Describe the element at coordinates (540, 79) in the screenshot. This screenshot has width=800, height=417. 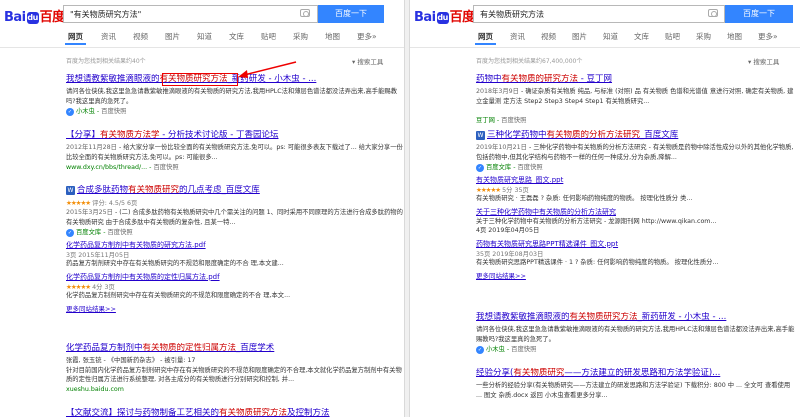
I see `title-highlight: 有关物质的研究方法` at that location.